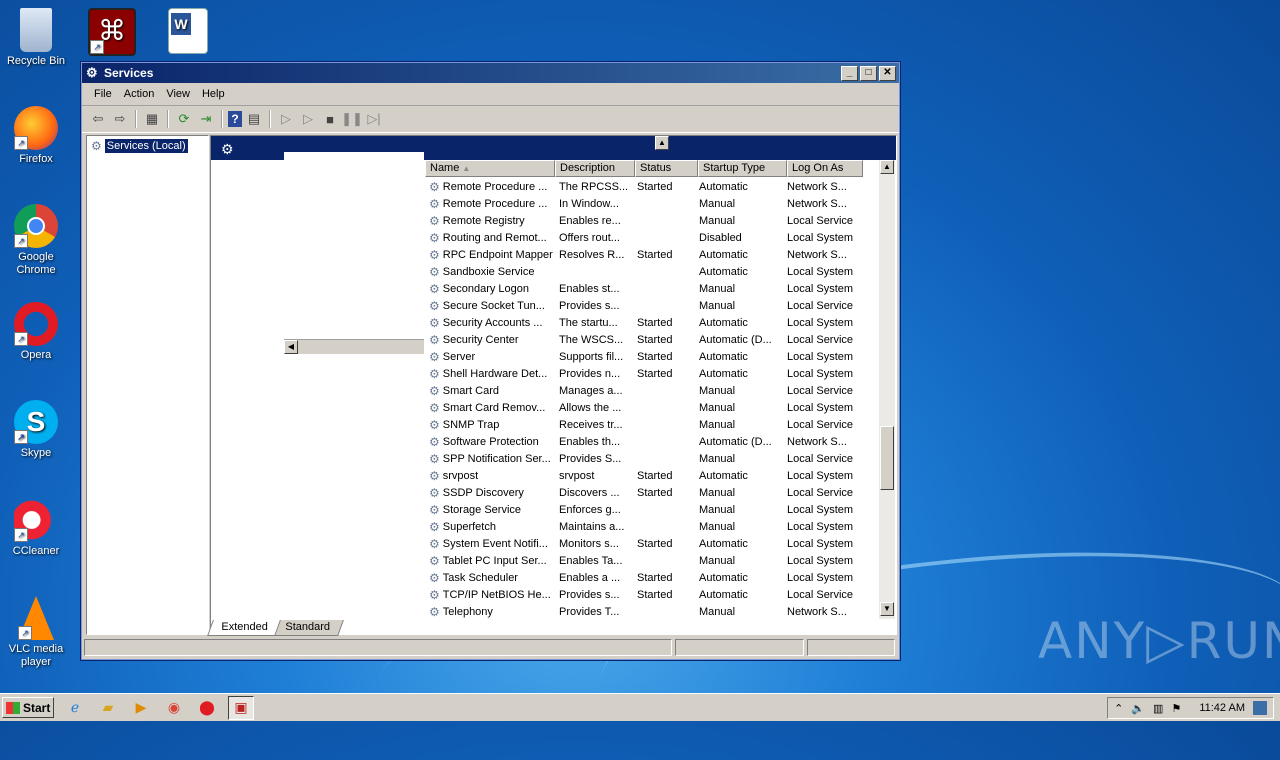  I want to click on network-icon: ▥, so click(1158, 708).